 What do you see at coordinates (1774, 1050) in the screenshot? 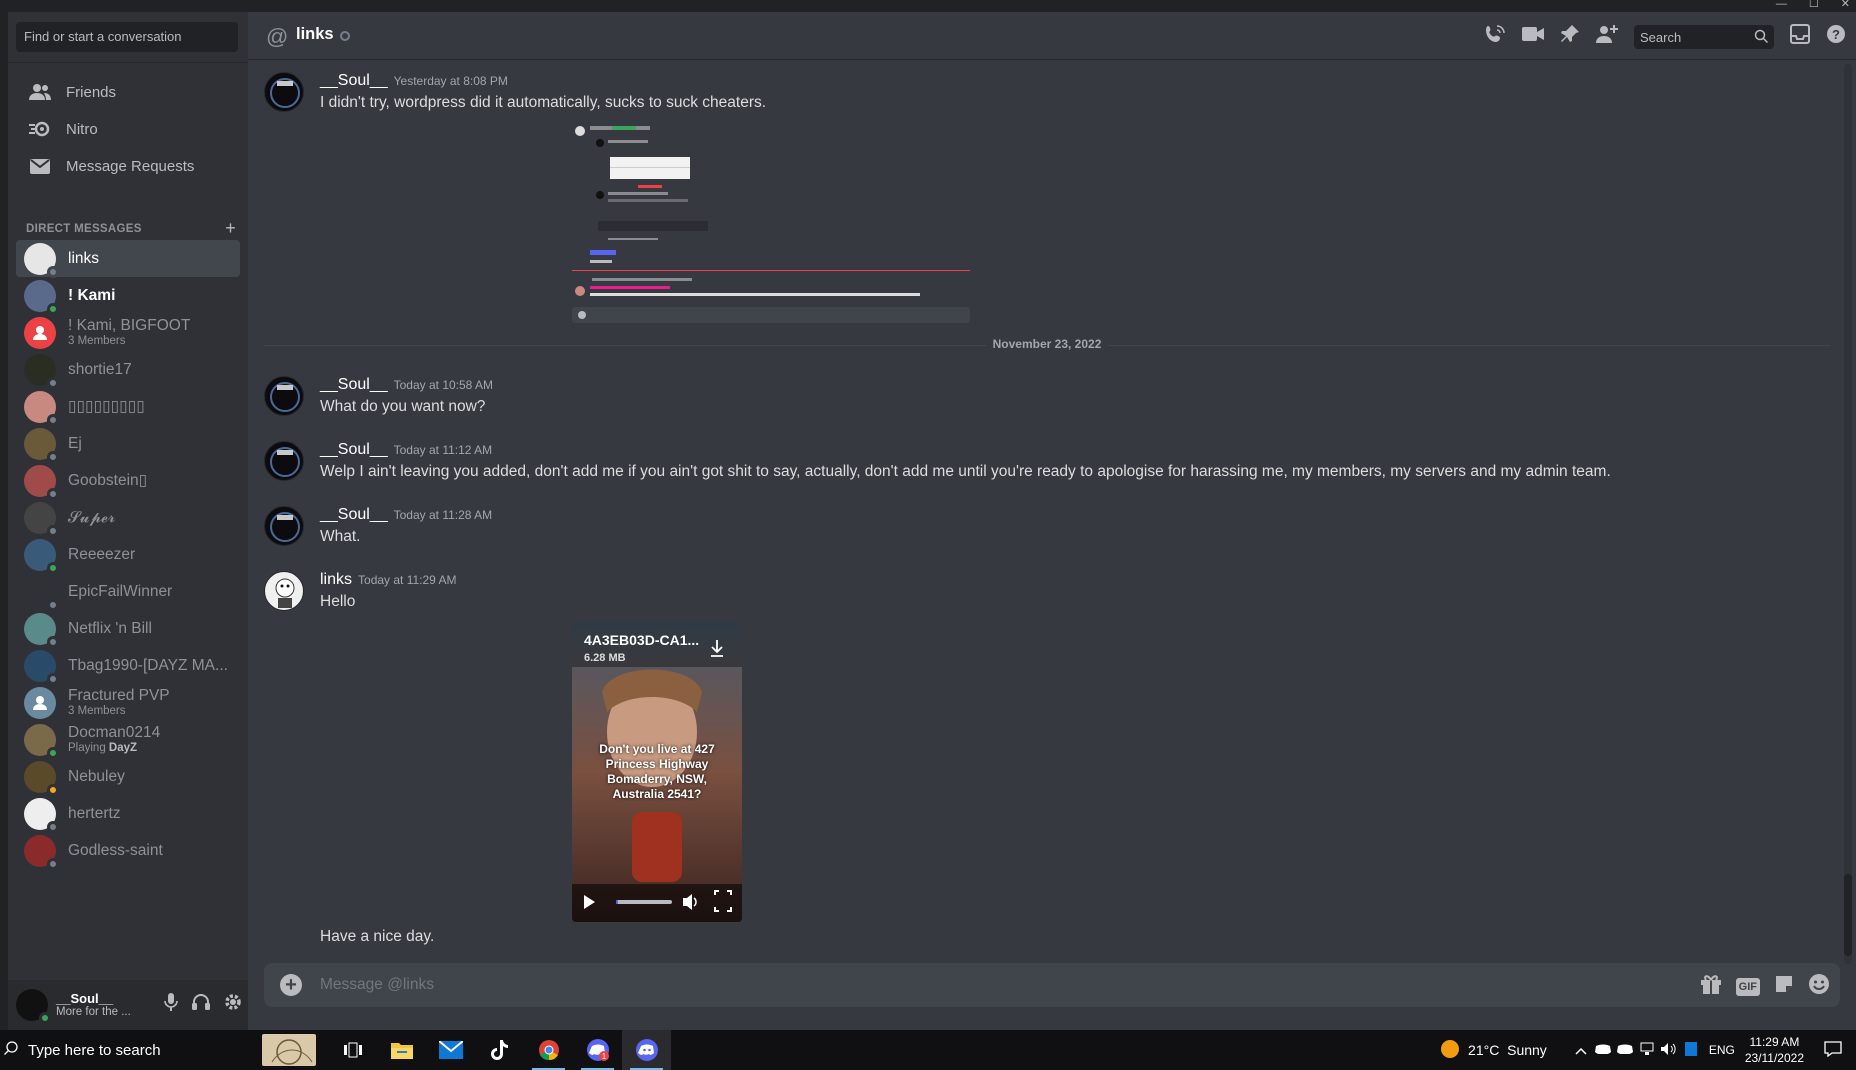
I see `clock: 11:29 AM 23/11/2022` at bounding box center [1774, 1050].